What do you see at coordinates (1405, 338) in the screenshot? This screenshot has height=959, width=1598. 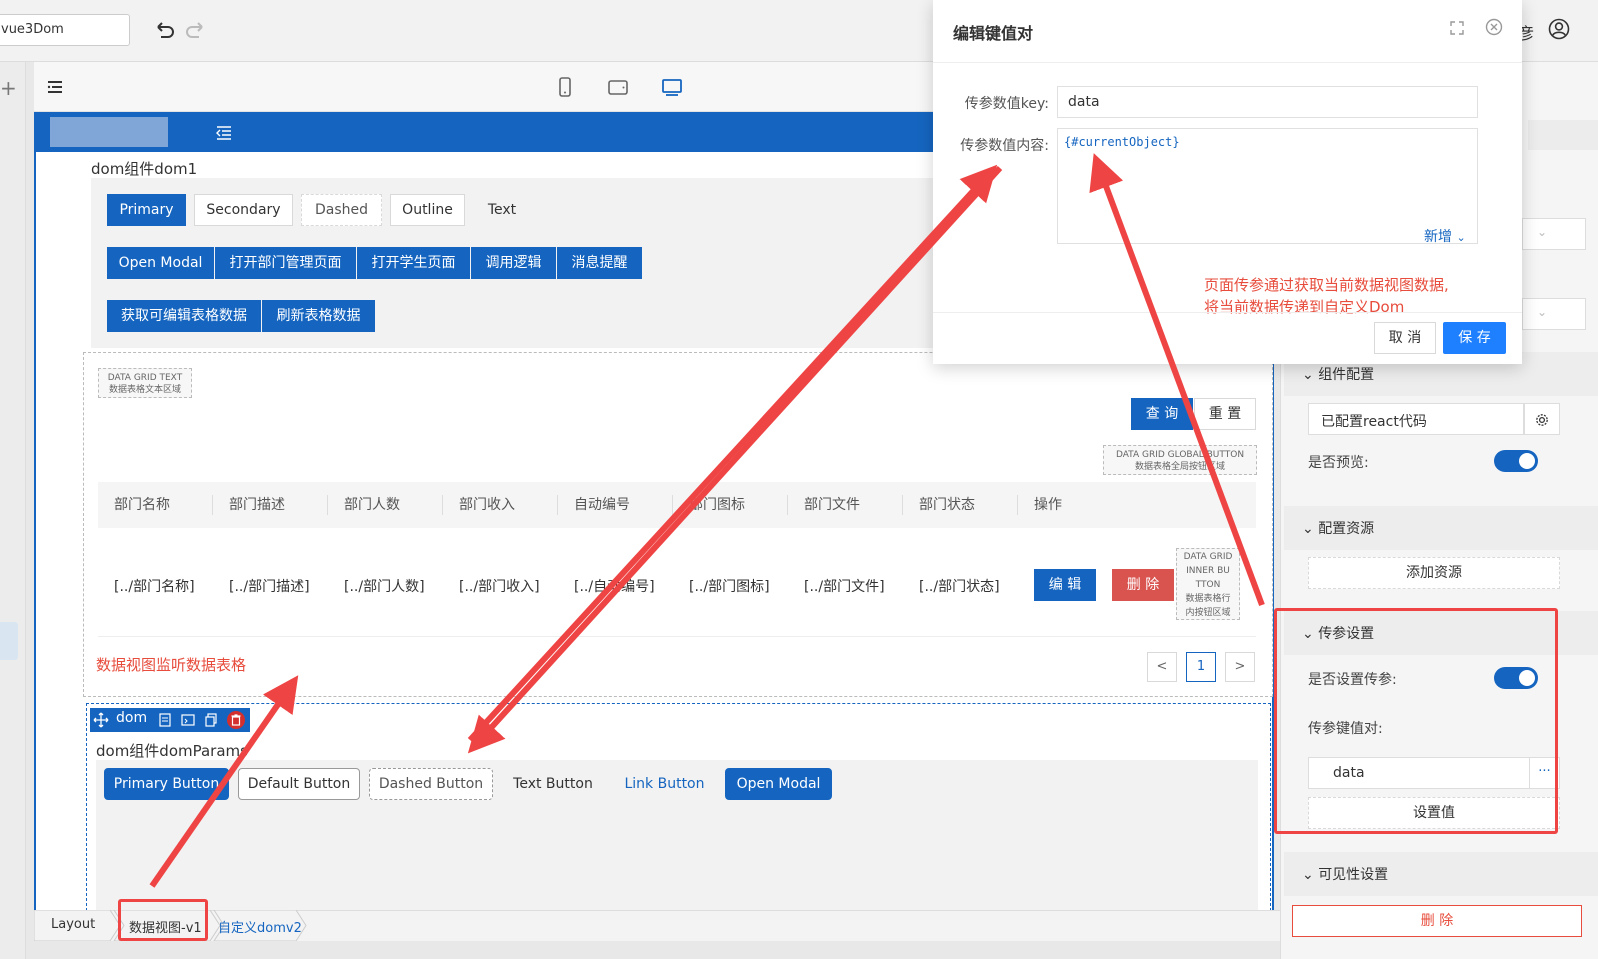 I see `cancel-button: 取 消` at bounding box center [1405, 338].